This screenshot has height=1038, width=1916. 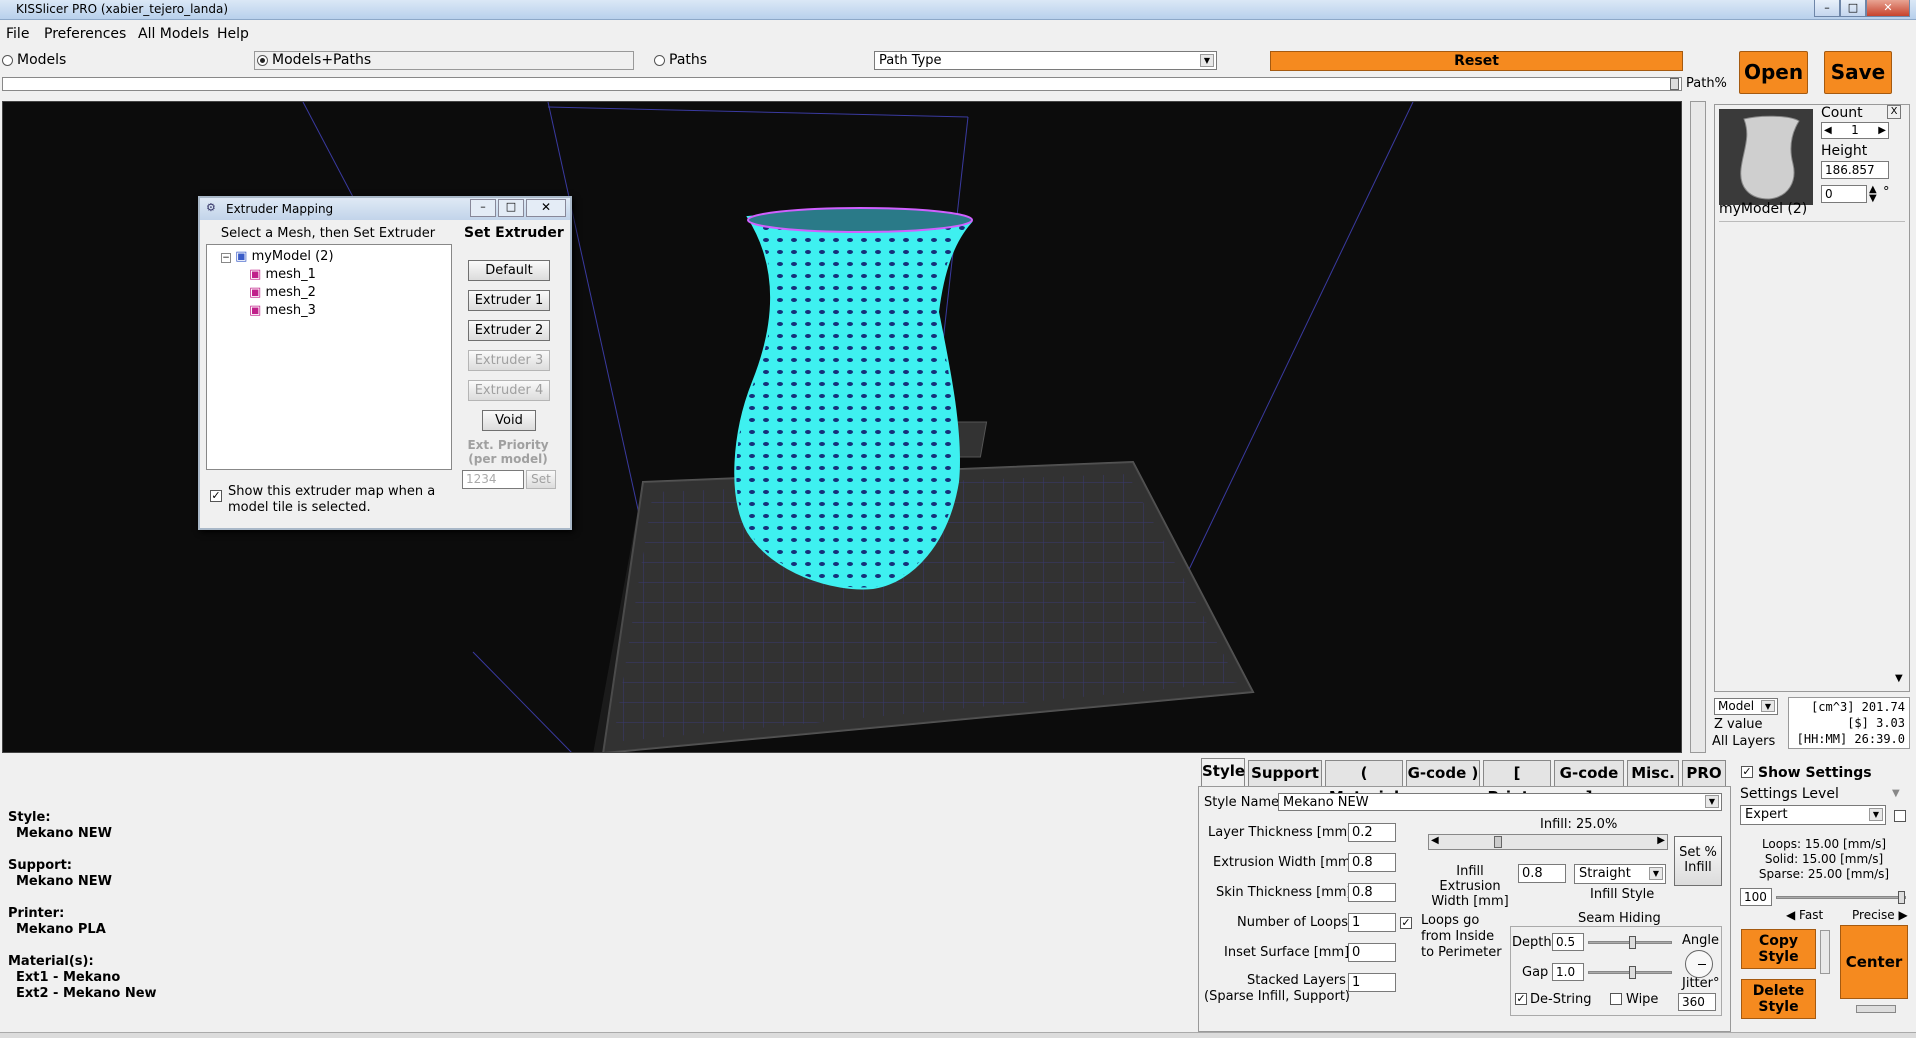 I want to click on menu-file: File, so click(x=17, y=34).